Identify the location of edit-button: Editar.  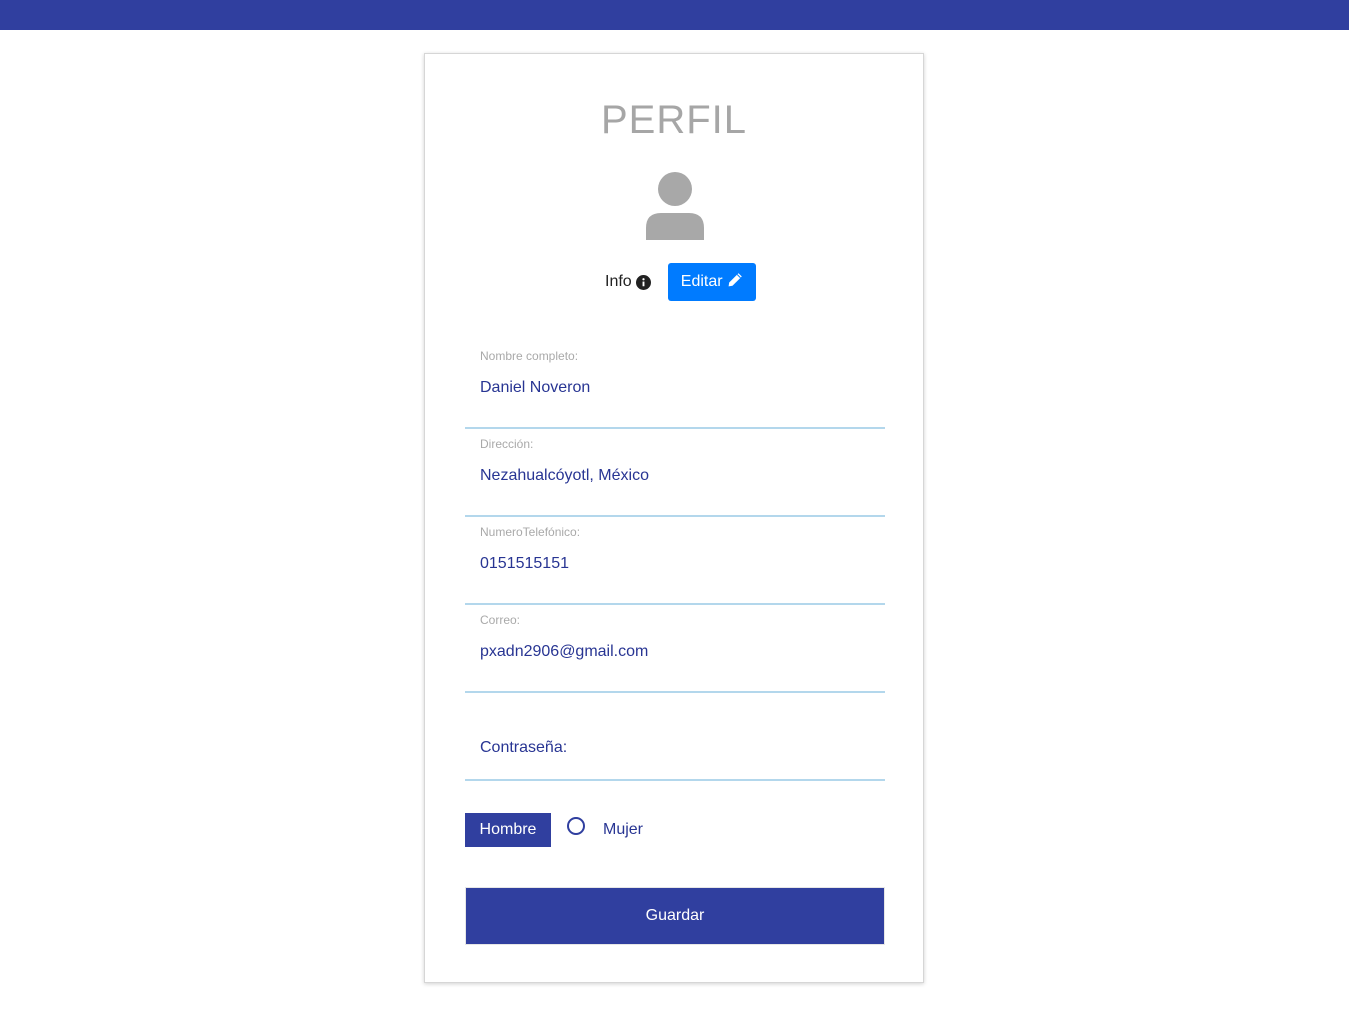
(711, 282).